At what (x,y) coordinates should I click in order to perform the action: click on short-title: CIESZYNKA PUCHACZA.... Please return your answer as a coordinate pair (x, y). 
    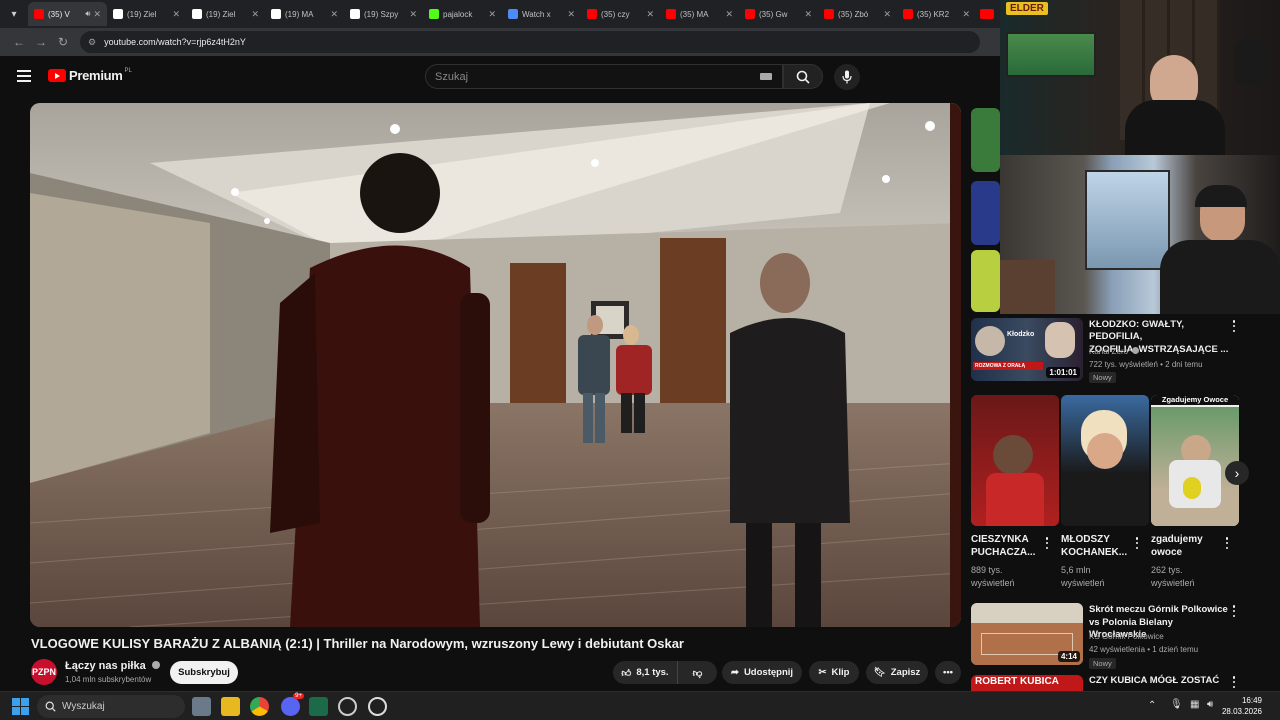
    Looking at the image, I should click on (1003, 546).